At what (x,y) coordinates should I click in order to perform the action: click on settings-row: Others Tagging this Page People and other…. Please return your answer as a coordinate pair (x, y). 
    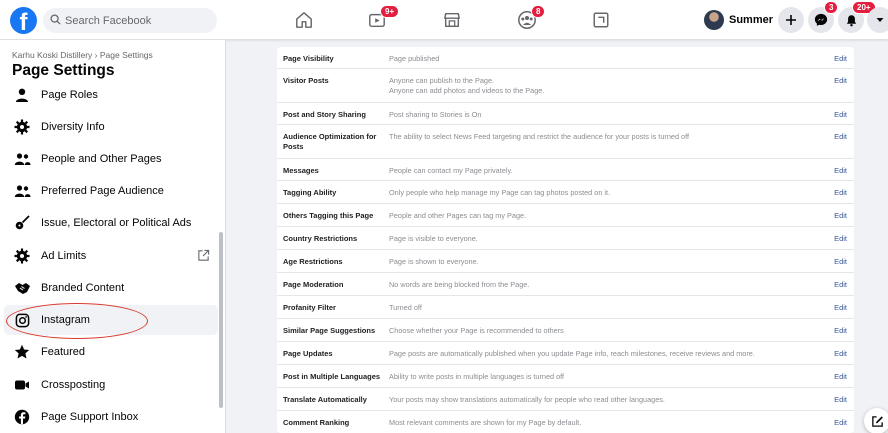
    Looking at the image, I should click on (565, 215).